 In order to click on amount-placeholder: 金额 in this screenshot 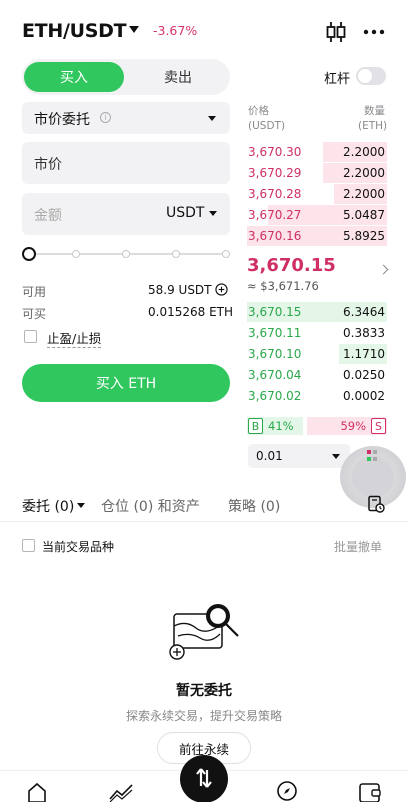, I will do `click(48, 216)`.